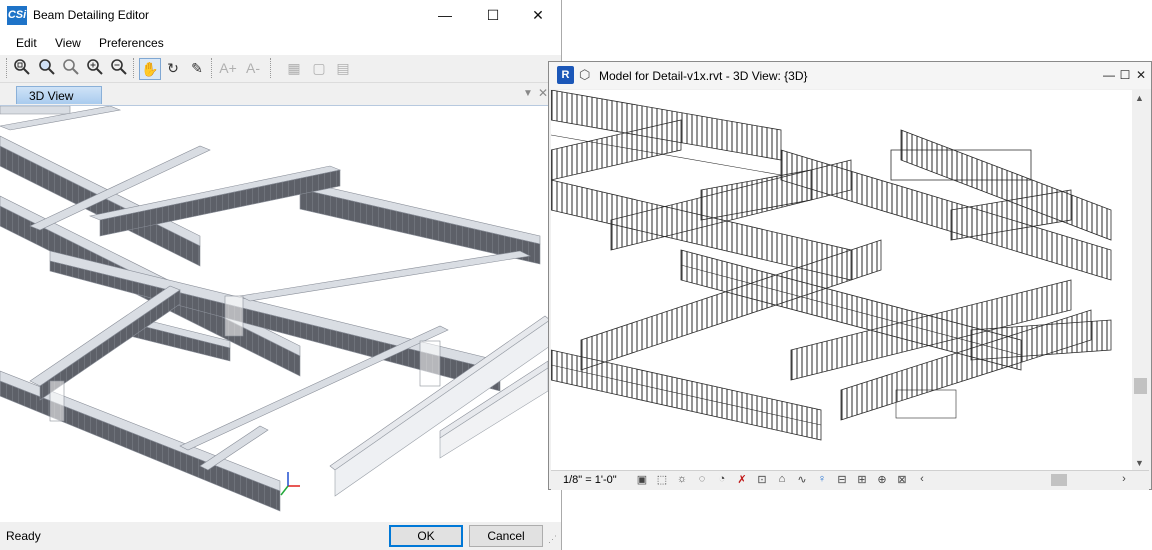 The width and height of the screenshot is (1152, 550). I want to click on shadows-icon: ◌, so click(702, 479).